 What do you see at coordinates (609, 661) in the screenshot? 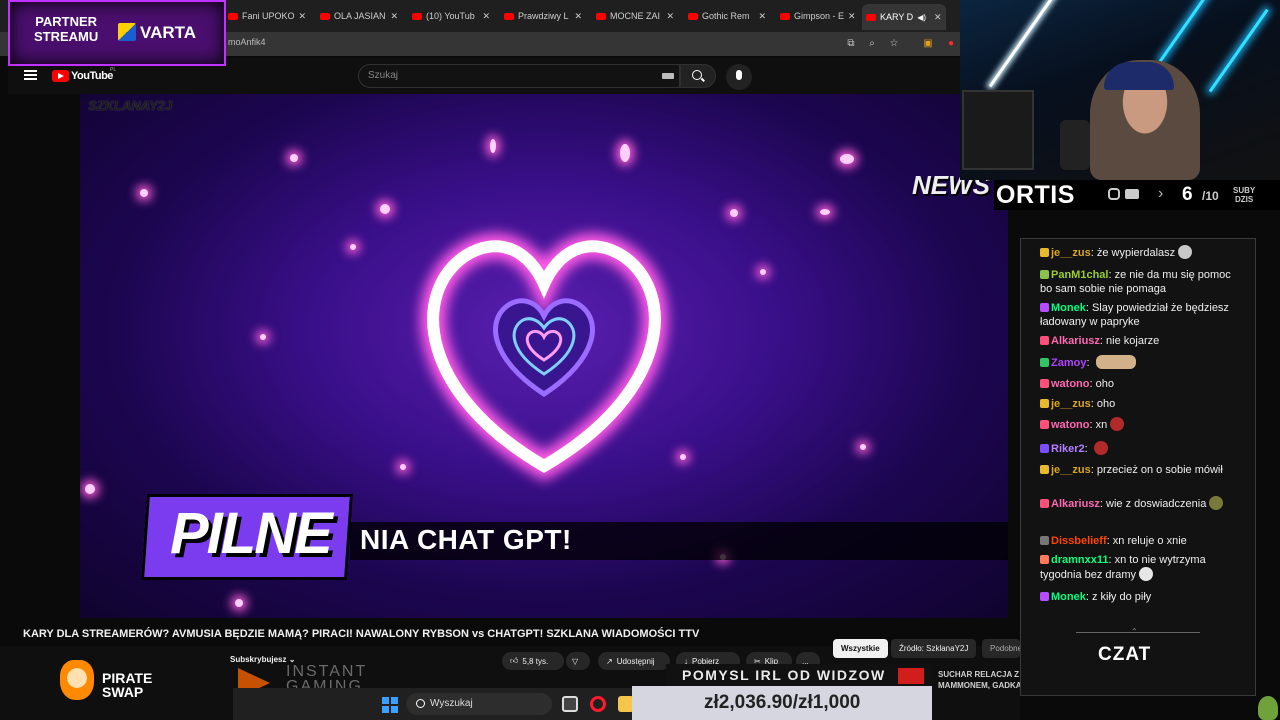
I see `share-icon: ↗` at bounding box center [609, 661].